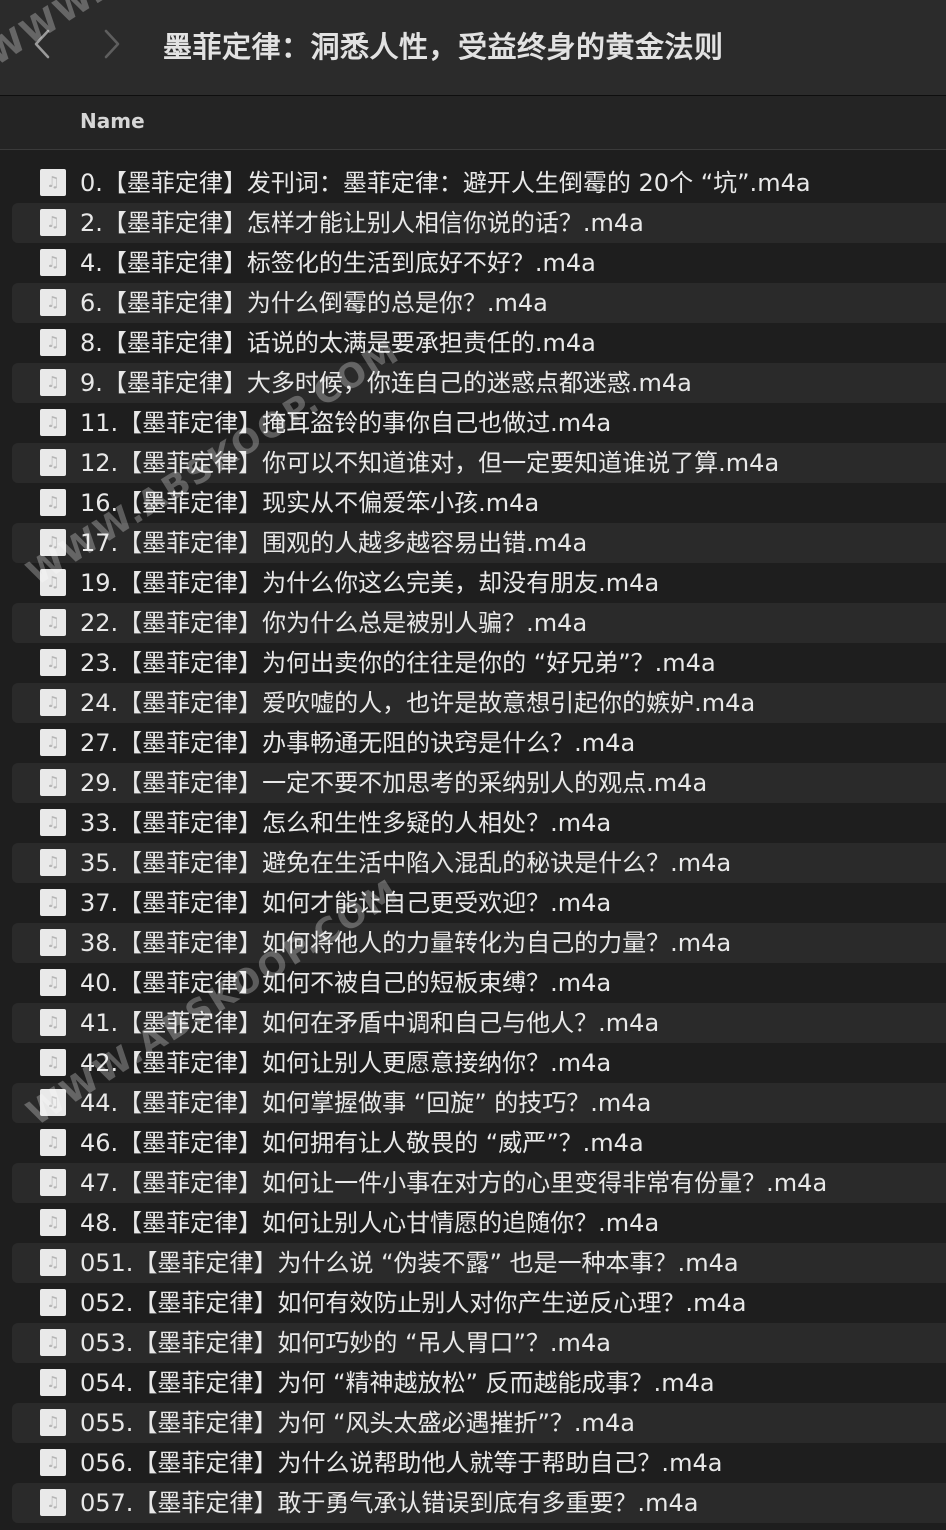 This screenshot has height=1530, width=946. Describe the element at coordinates (346, 423) in the screenshot. I see `file-name: 11.【墨菲定律】掩耳盗铃的事你自己也做过.m4a` at that location.